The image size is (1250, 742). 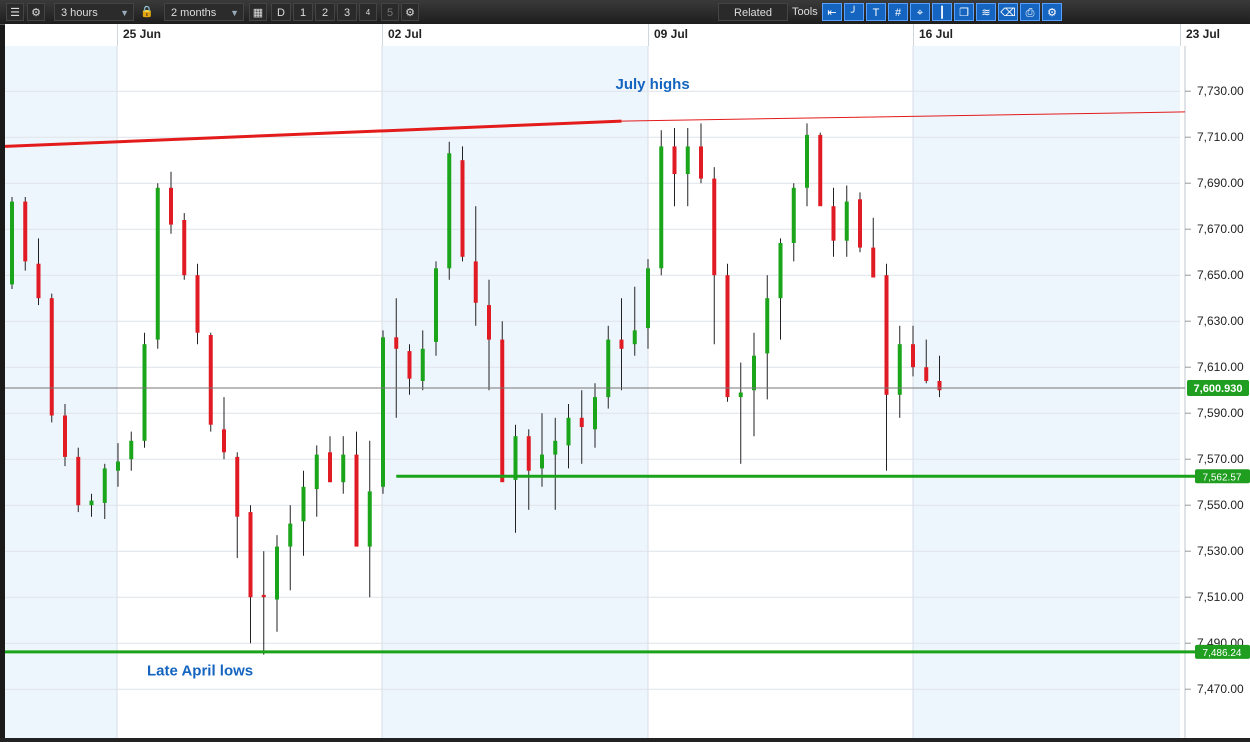 I want to click on chart-menu-icon: ☰, so click(x=15, y=12).